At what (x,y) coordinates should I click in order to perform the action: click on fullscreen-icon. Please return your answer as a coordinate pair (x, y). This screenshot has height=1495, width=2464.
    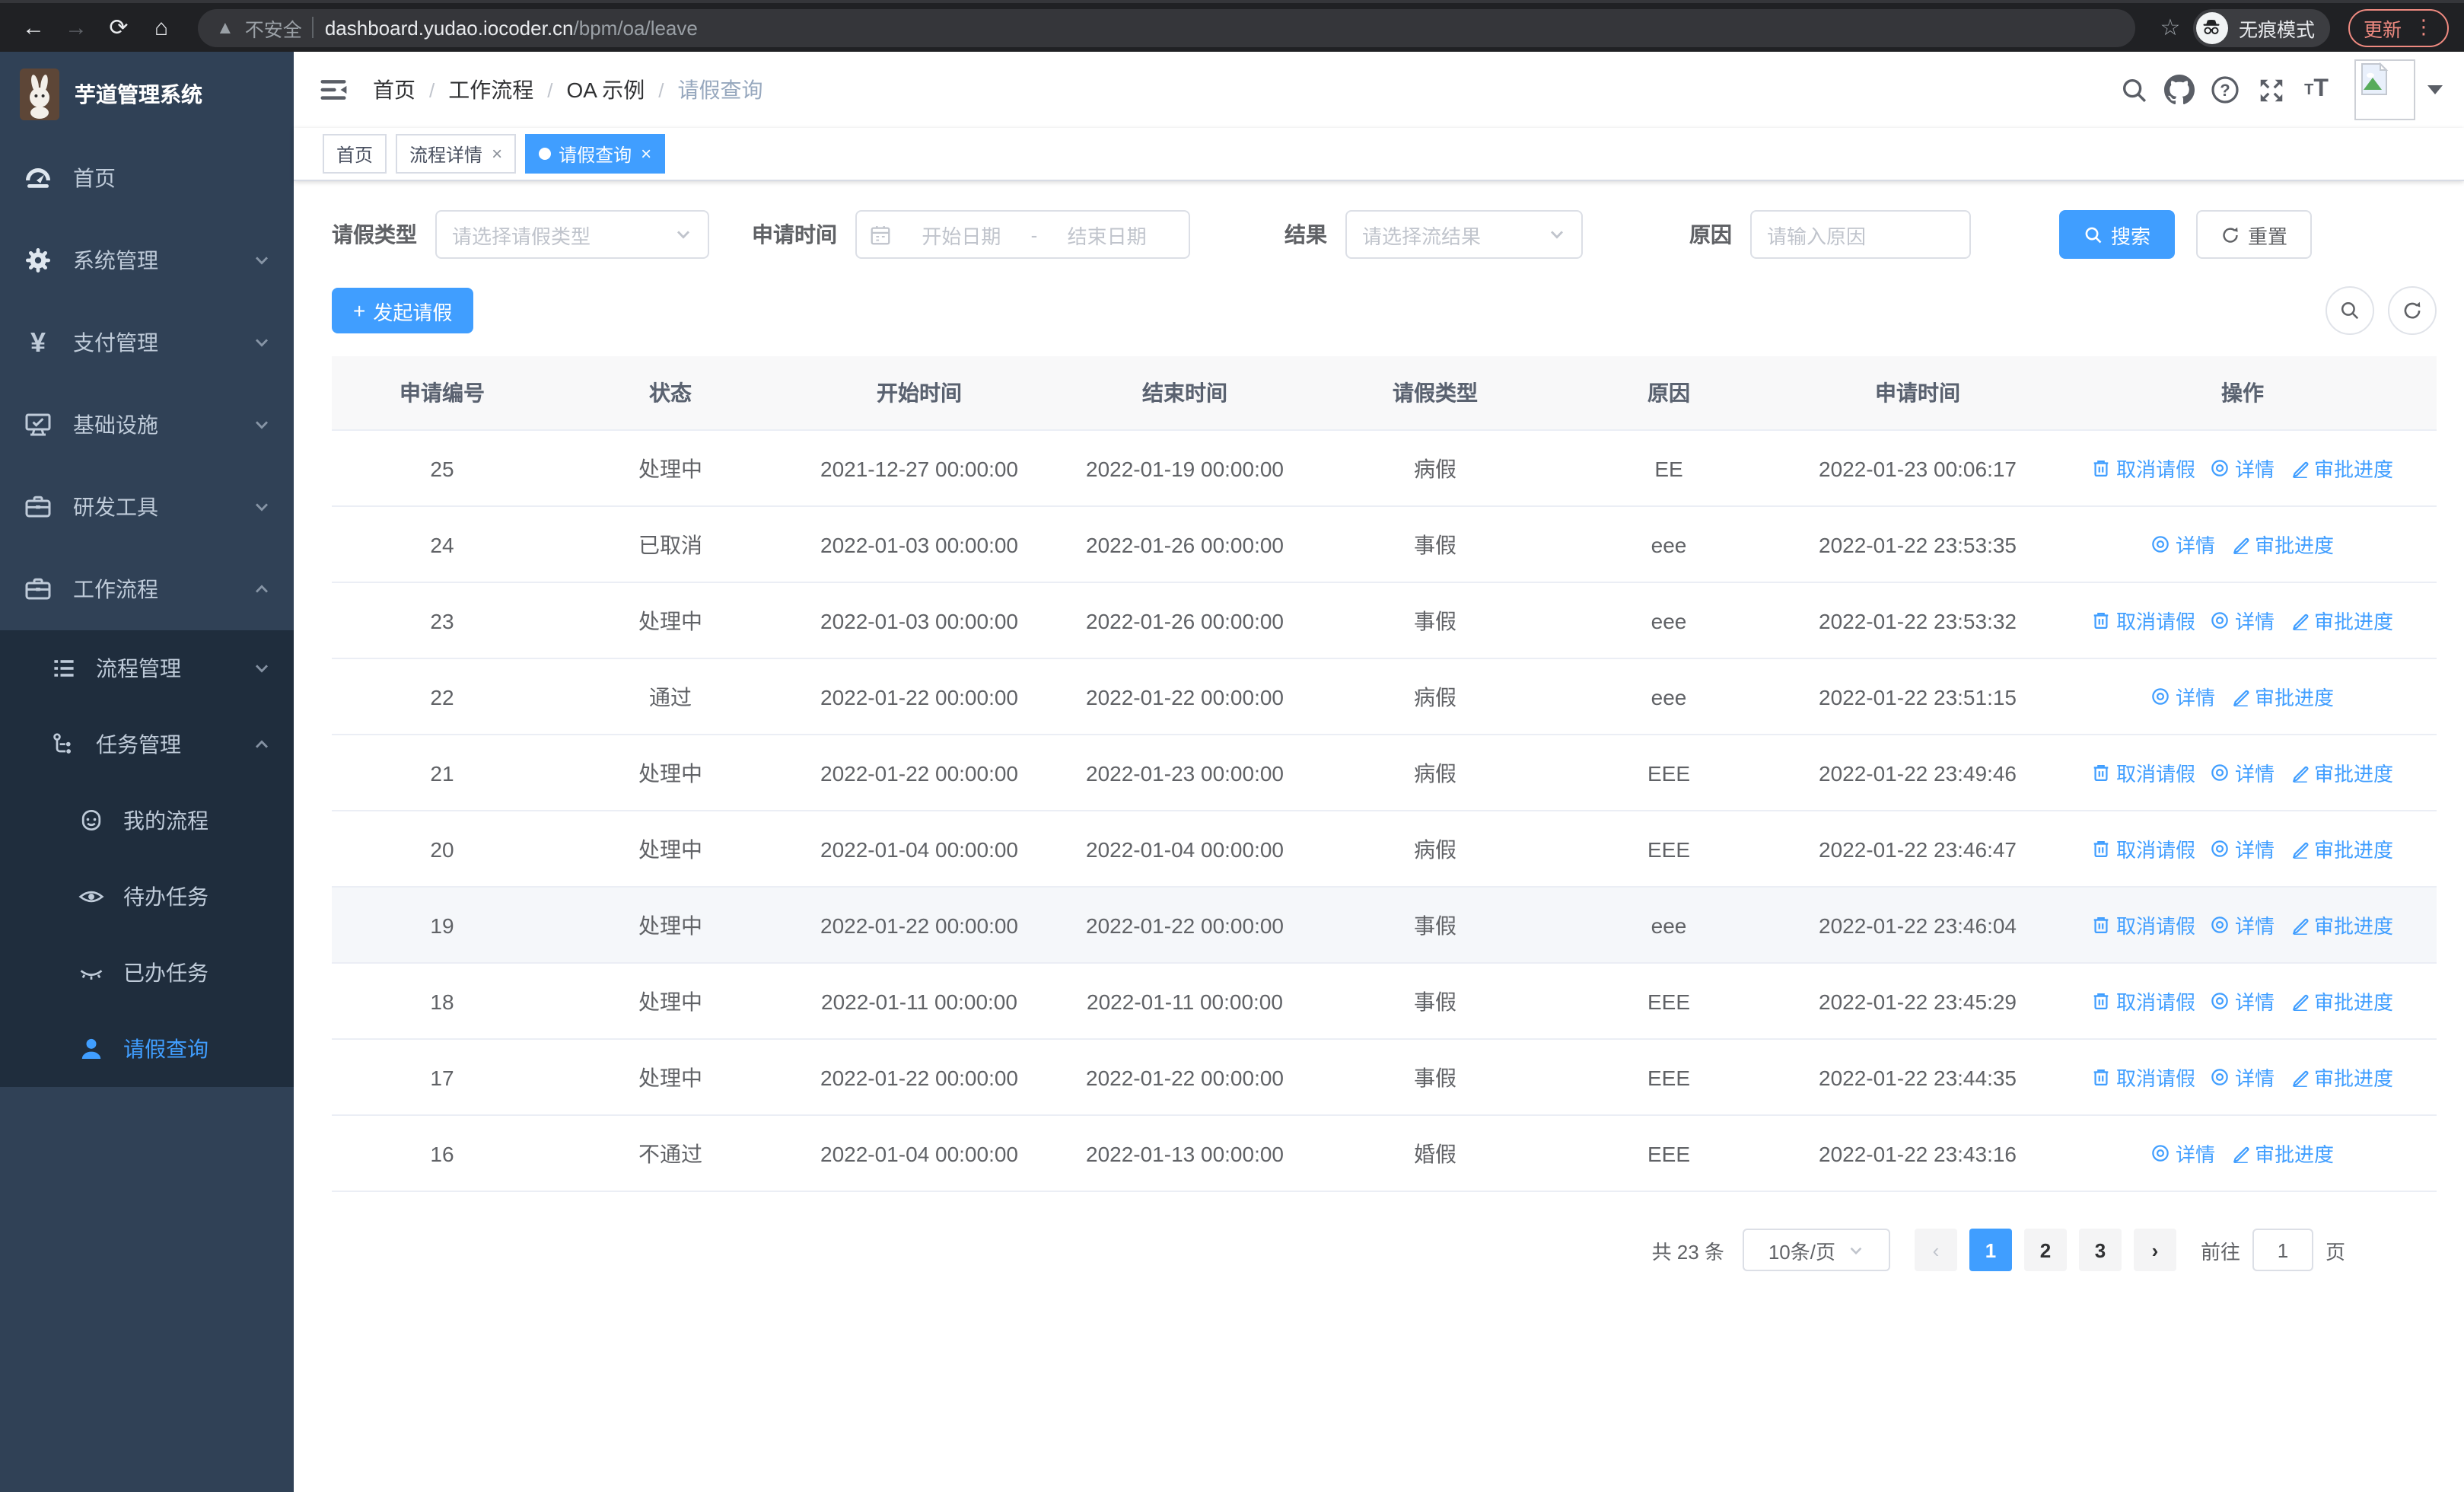
    Looking at the image, I should click on (2271, 90).